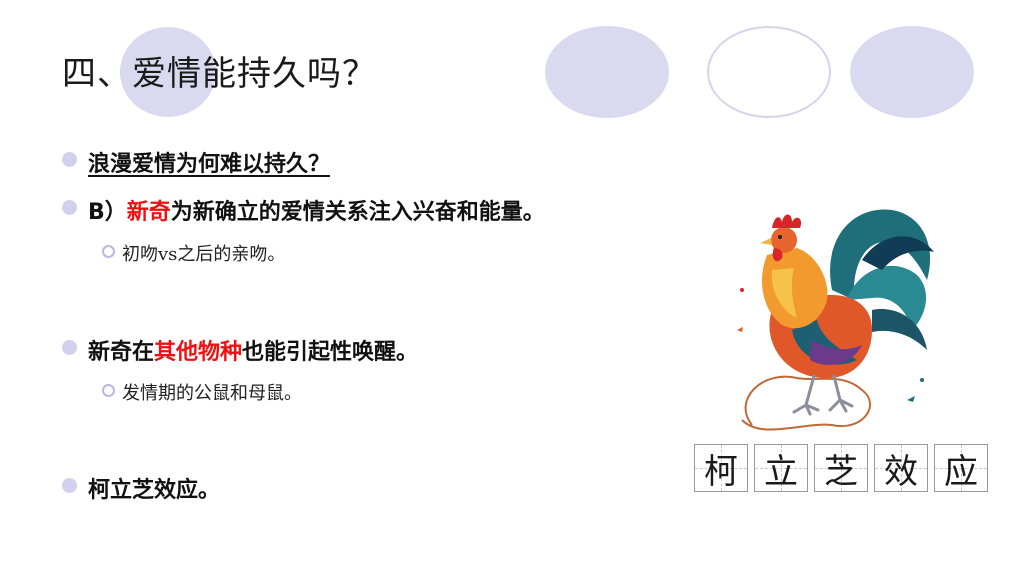 The width and height of the screenshot is (1024, 576). Describe the element at coordinates (330, 352) in the screenshot. I see `bullet-rest: 也能引起性唤醒。` at that location.